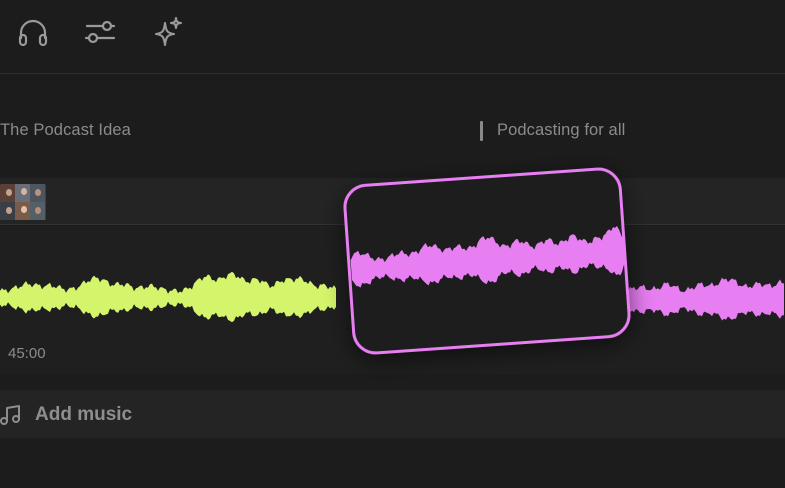  I want to click on sparkle-icon, so click(168, 32).